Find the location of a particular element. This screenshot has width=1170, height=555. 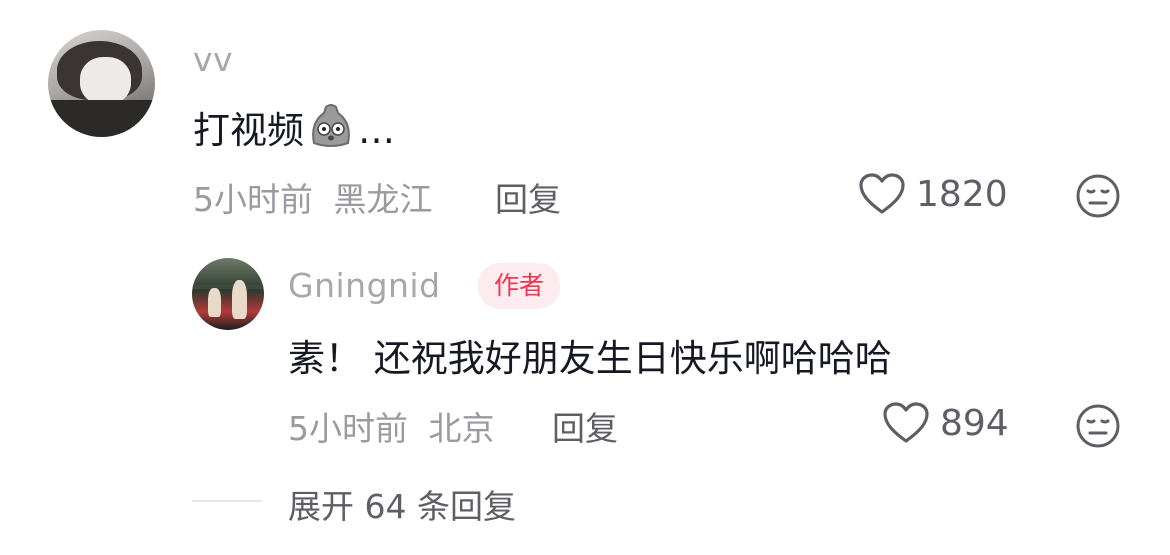

reply-username: Gningnid is located at coordinates (364, 285).